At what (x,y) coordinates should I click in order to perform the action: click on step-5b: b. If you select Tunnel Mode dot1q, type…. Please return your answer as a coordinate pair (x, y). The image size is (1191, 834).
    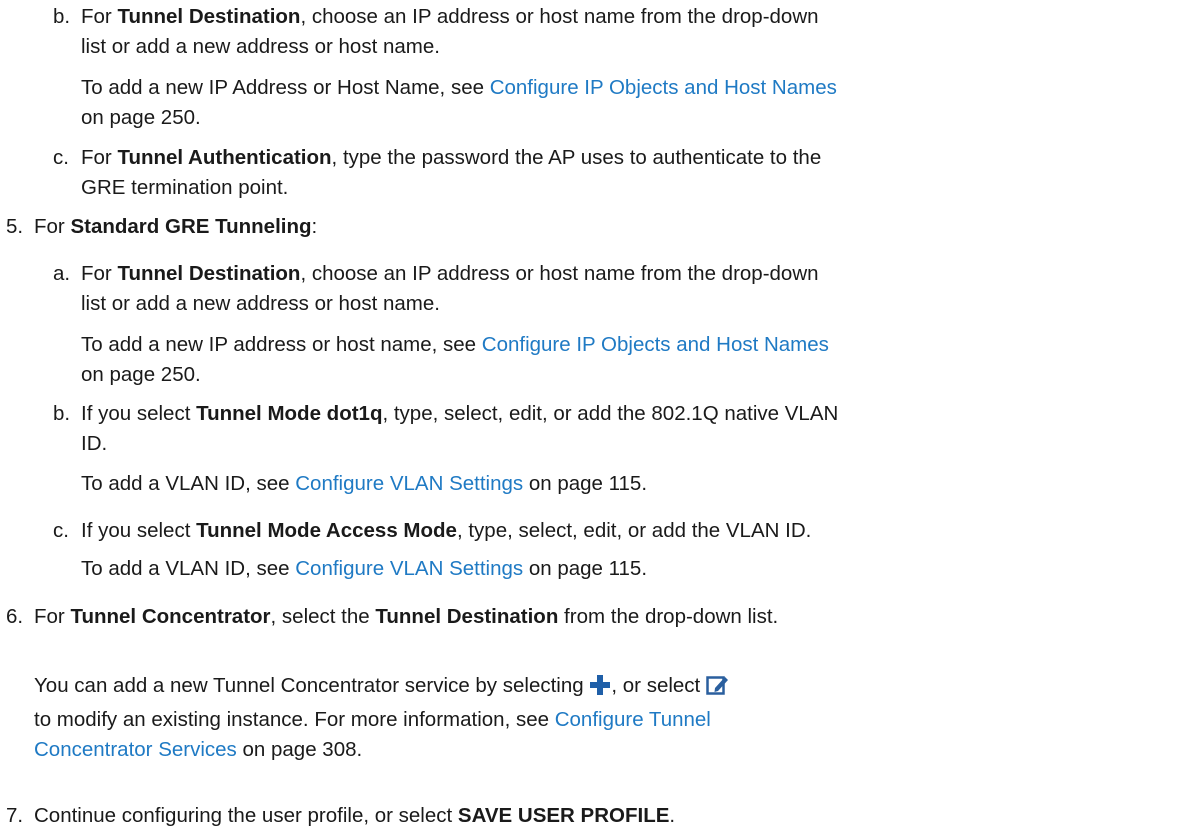
    Looking at the image, I should click on (613, 429).